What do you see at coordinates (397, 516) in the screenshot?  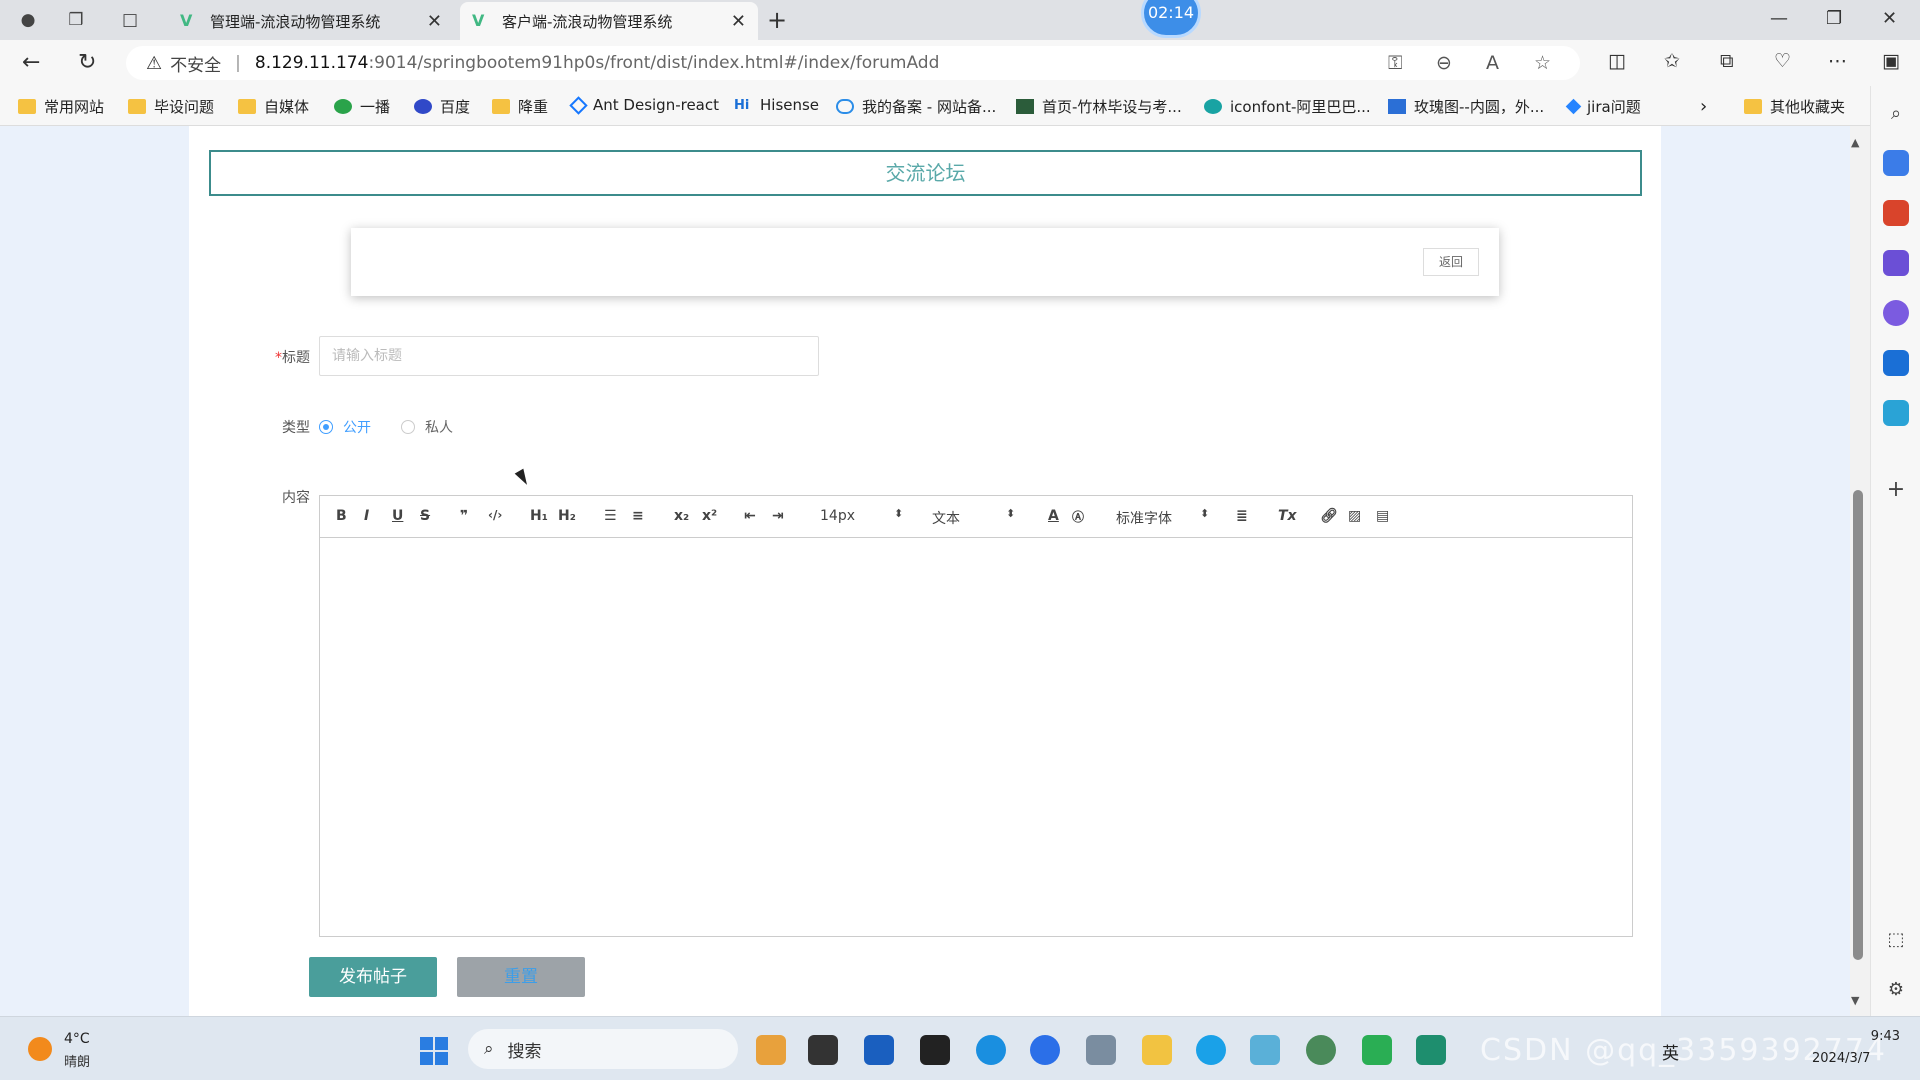 I see `underline-icon: U` at bounding box center [397, 516].